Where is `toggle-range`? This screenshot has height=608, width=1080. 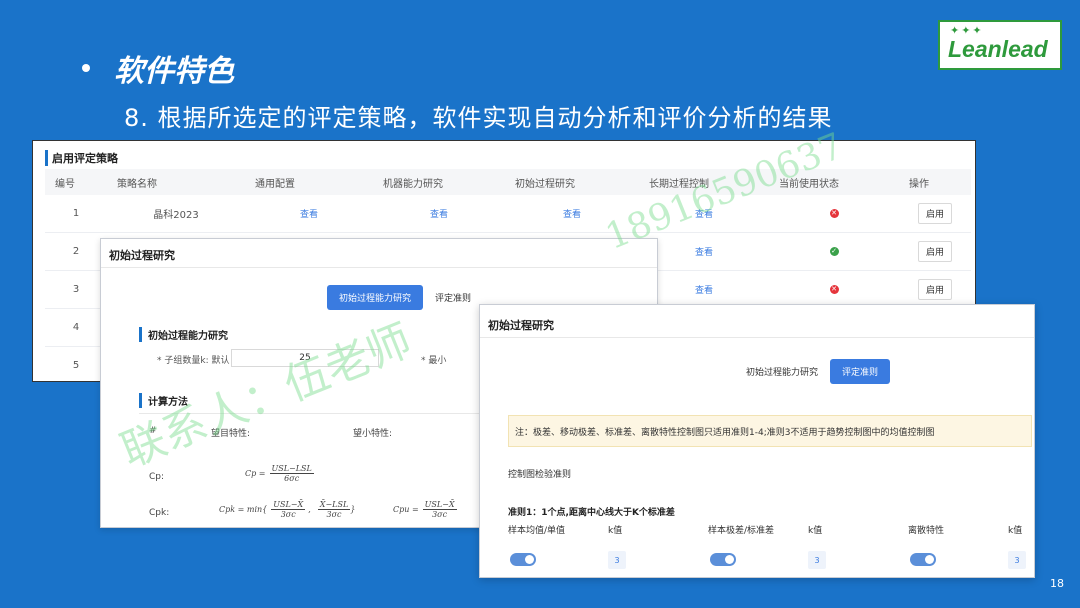
toggle-range is located at coordinates (723, 559).